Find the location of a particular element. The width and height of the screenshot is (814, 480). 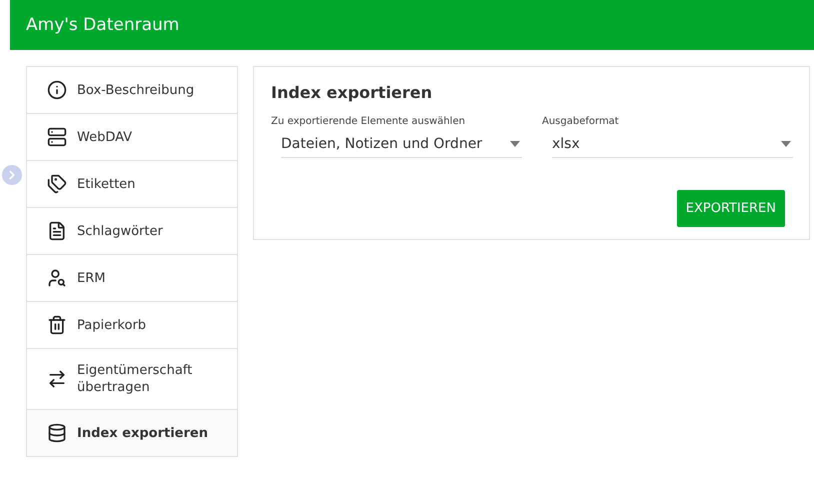

document-icon is located at coordinates (57, 231).